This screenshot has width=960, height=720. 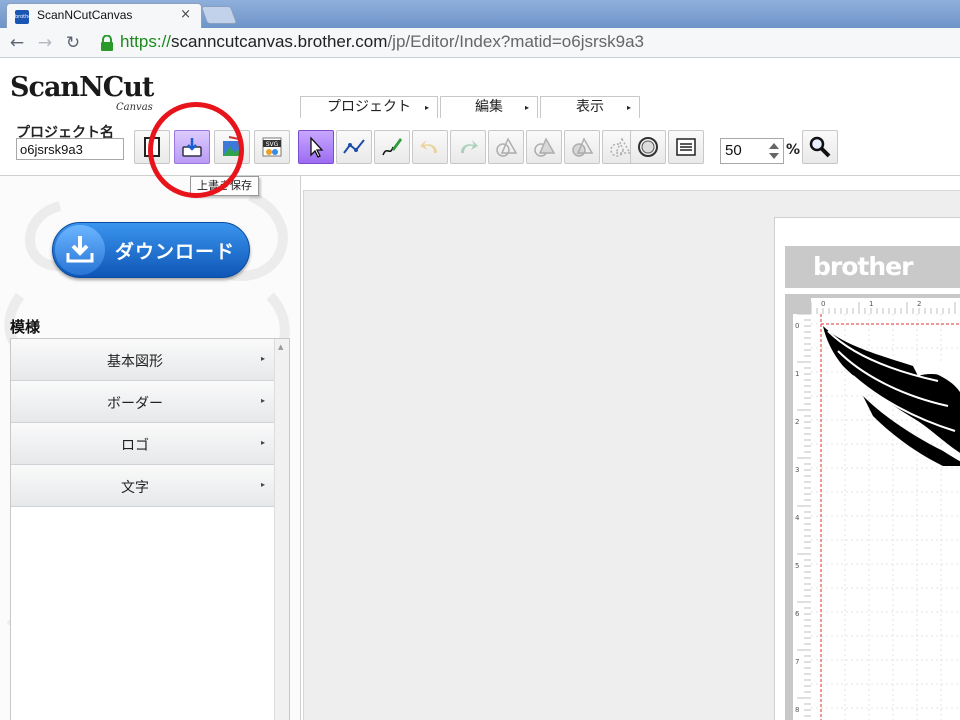 I want to click on brother-logo: brother, so click(x=863, y=266).